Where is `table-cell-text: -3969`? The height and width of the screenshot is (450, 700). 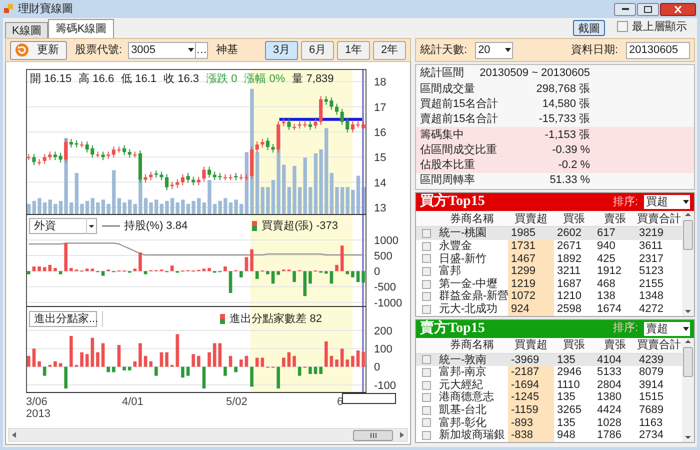
table-cell-text: -3969 is located at coordinates (525, 360).